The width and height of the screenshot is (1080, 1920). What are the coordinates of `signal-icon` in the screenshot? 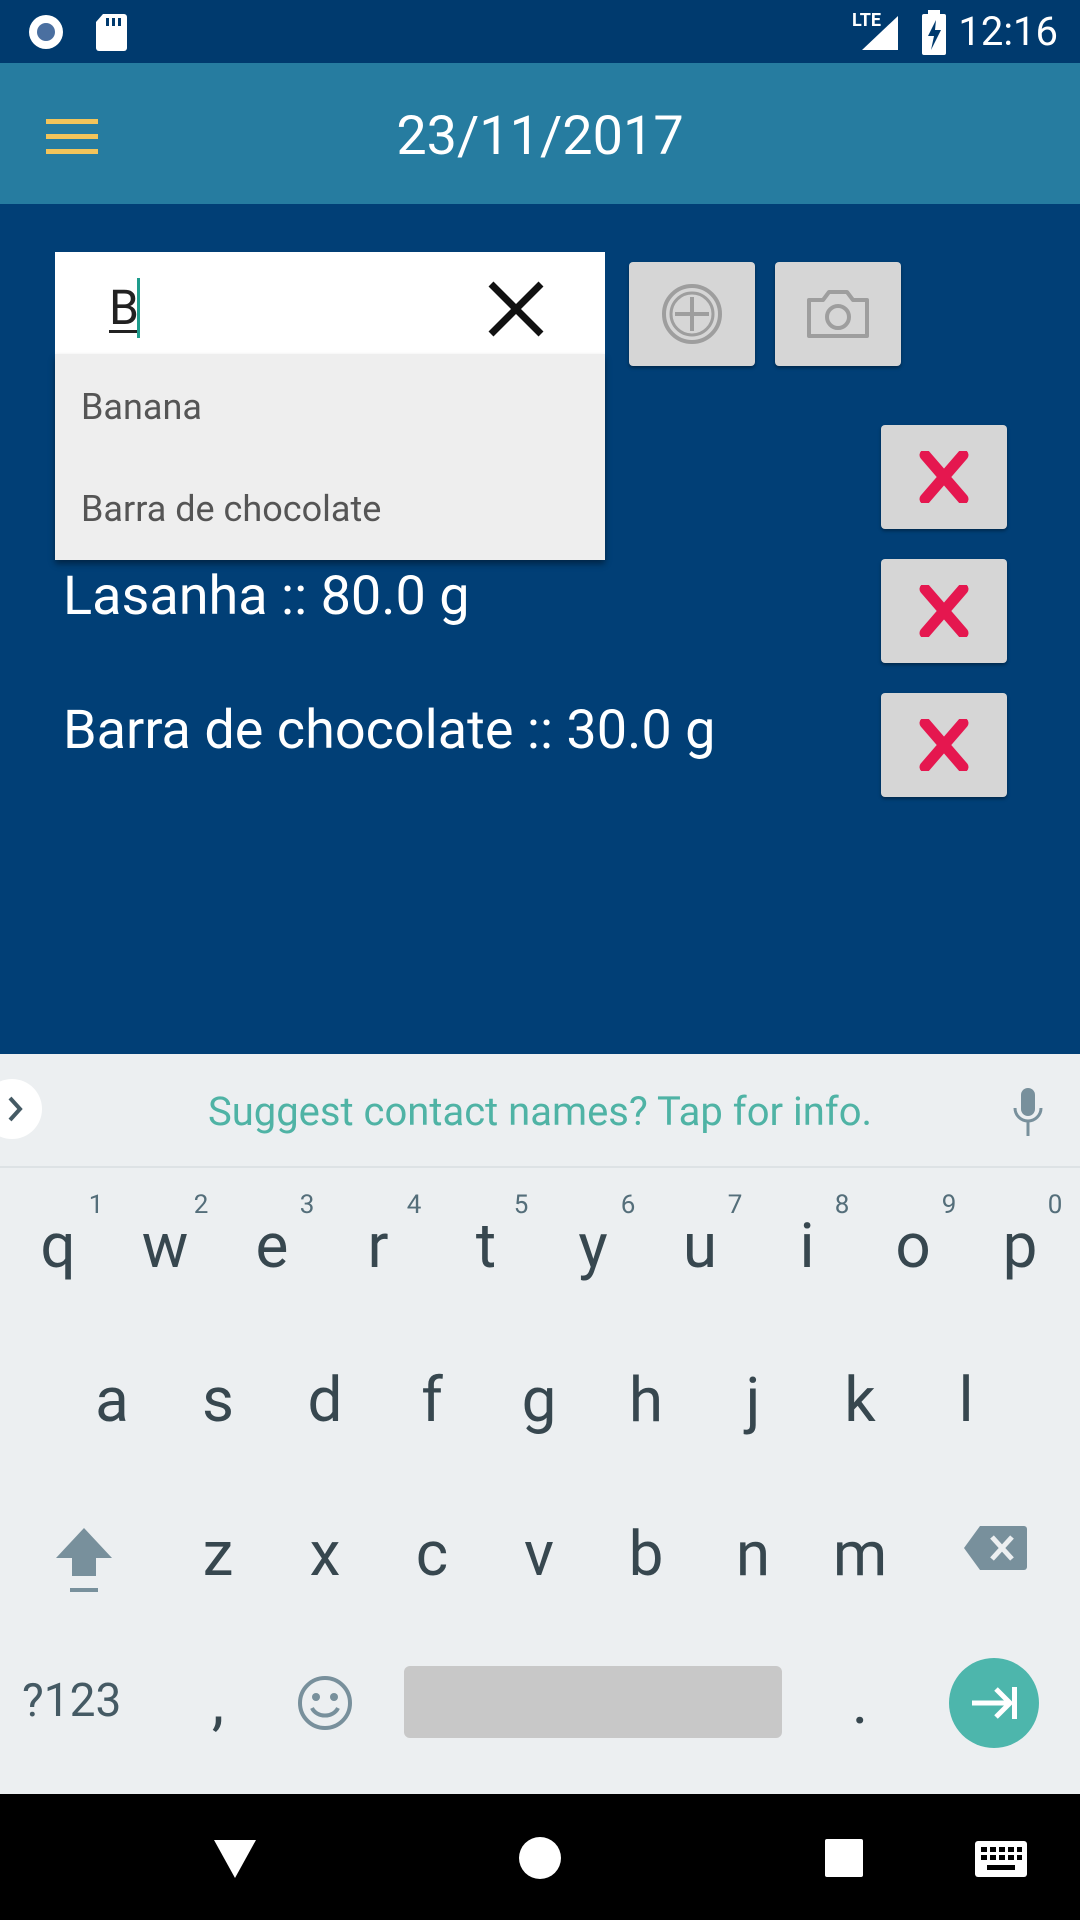 It's located at (880, 33).